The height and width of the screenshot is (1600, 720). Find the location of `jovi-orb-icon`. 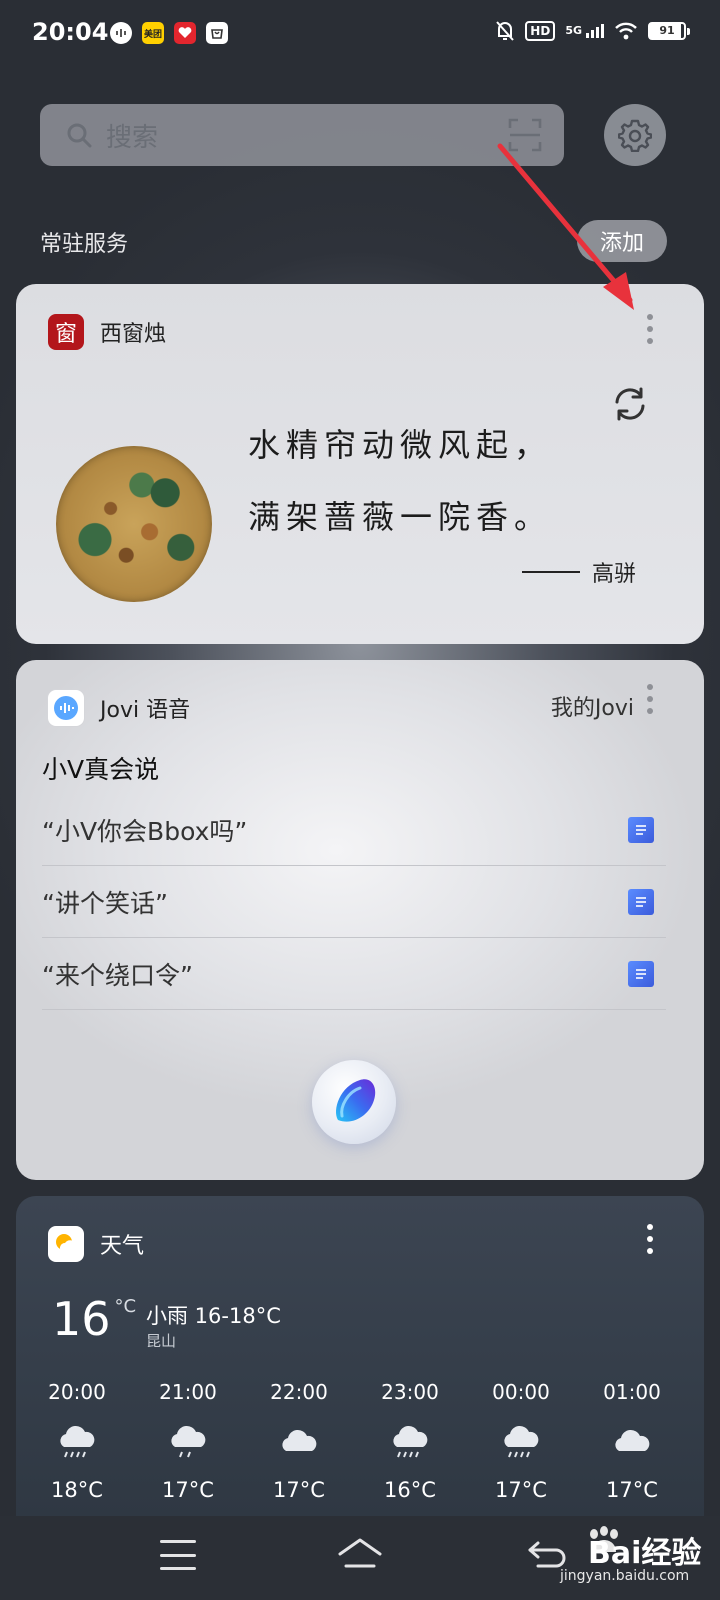

jovi-orb-icon is located at coordinates (356, 1100).